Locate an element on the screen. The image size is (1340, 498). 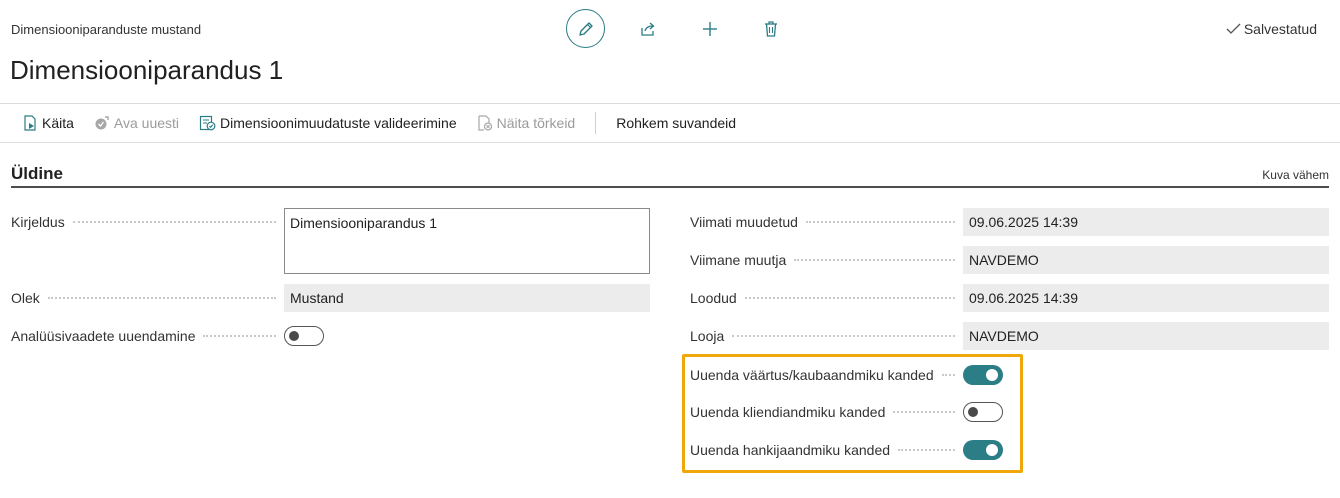
action-divider is located at coordinates (596, 123).